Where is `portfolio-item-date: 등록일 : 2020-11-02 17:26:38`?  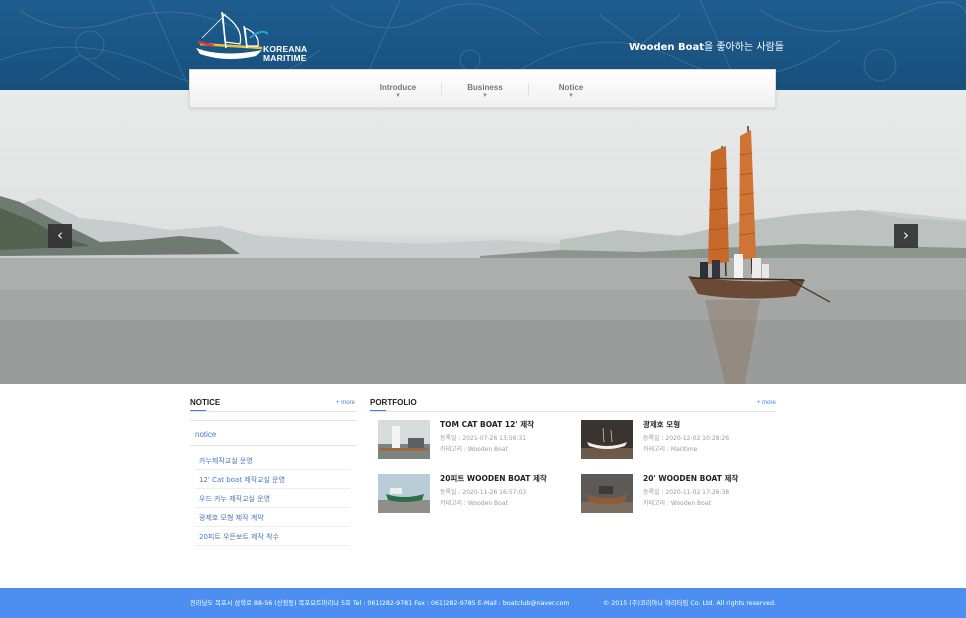
portfolio-item-date: 등록일 : 2020-11-02 17:26:38 is located at coordinates (686, 492).